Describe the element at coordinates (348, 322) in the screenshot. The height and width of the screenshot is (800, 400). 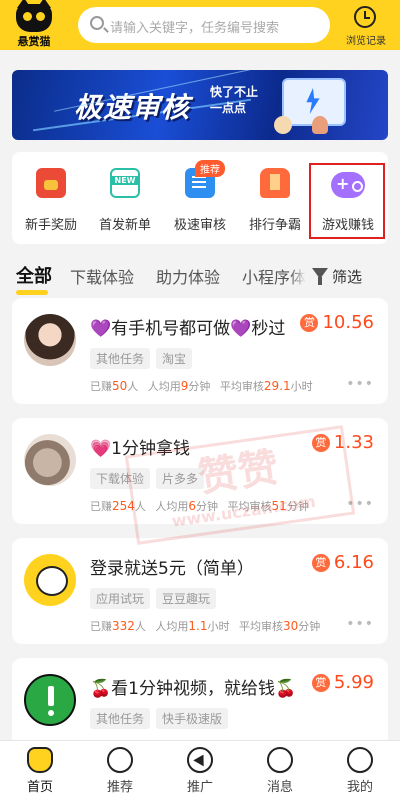
I see `price-value: 10.56` at that location.